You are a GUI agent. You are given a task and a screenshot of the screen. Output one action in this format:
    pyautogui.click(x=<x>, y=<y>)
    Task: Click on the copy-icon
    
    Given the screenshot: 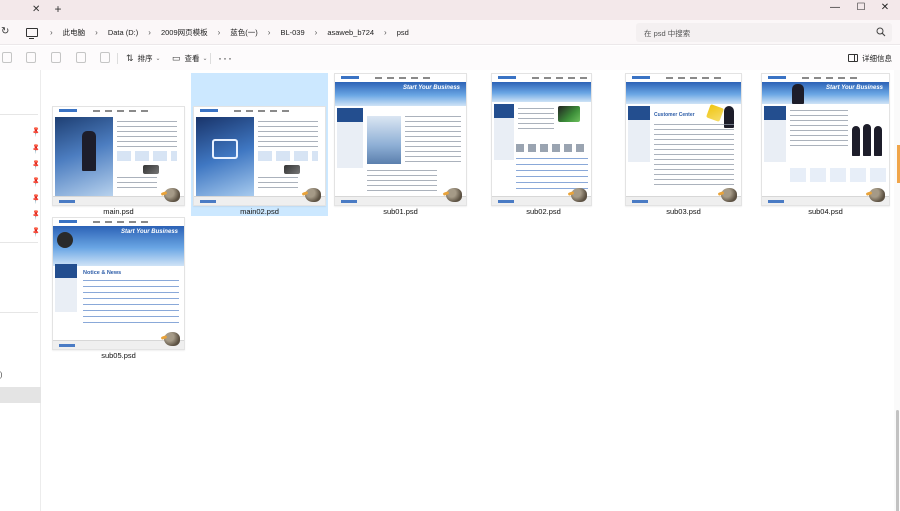 What is the action you would take?
    pyautogui.click(x=31, y=57)
    